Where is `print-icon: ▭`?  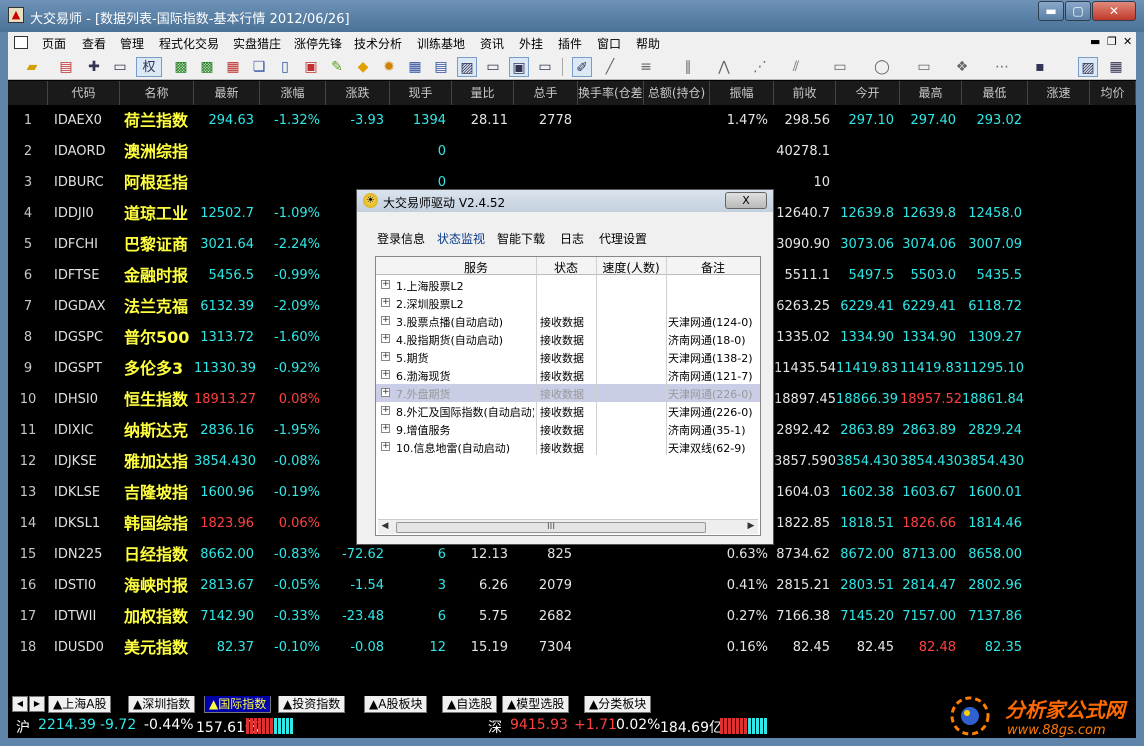
print-icon: ▭ is located at coordinates (545, 67).